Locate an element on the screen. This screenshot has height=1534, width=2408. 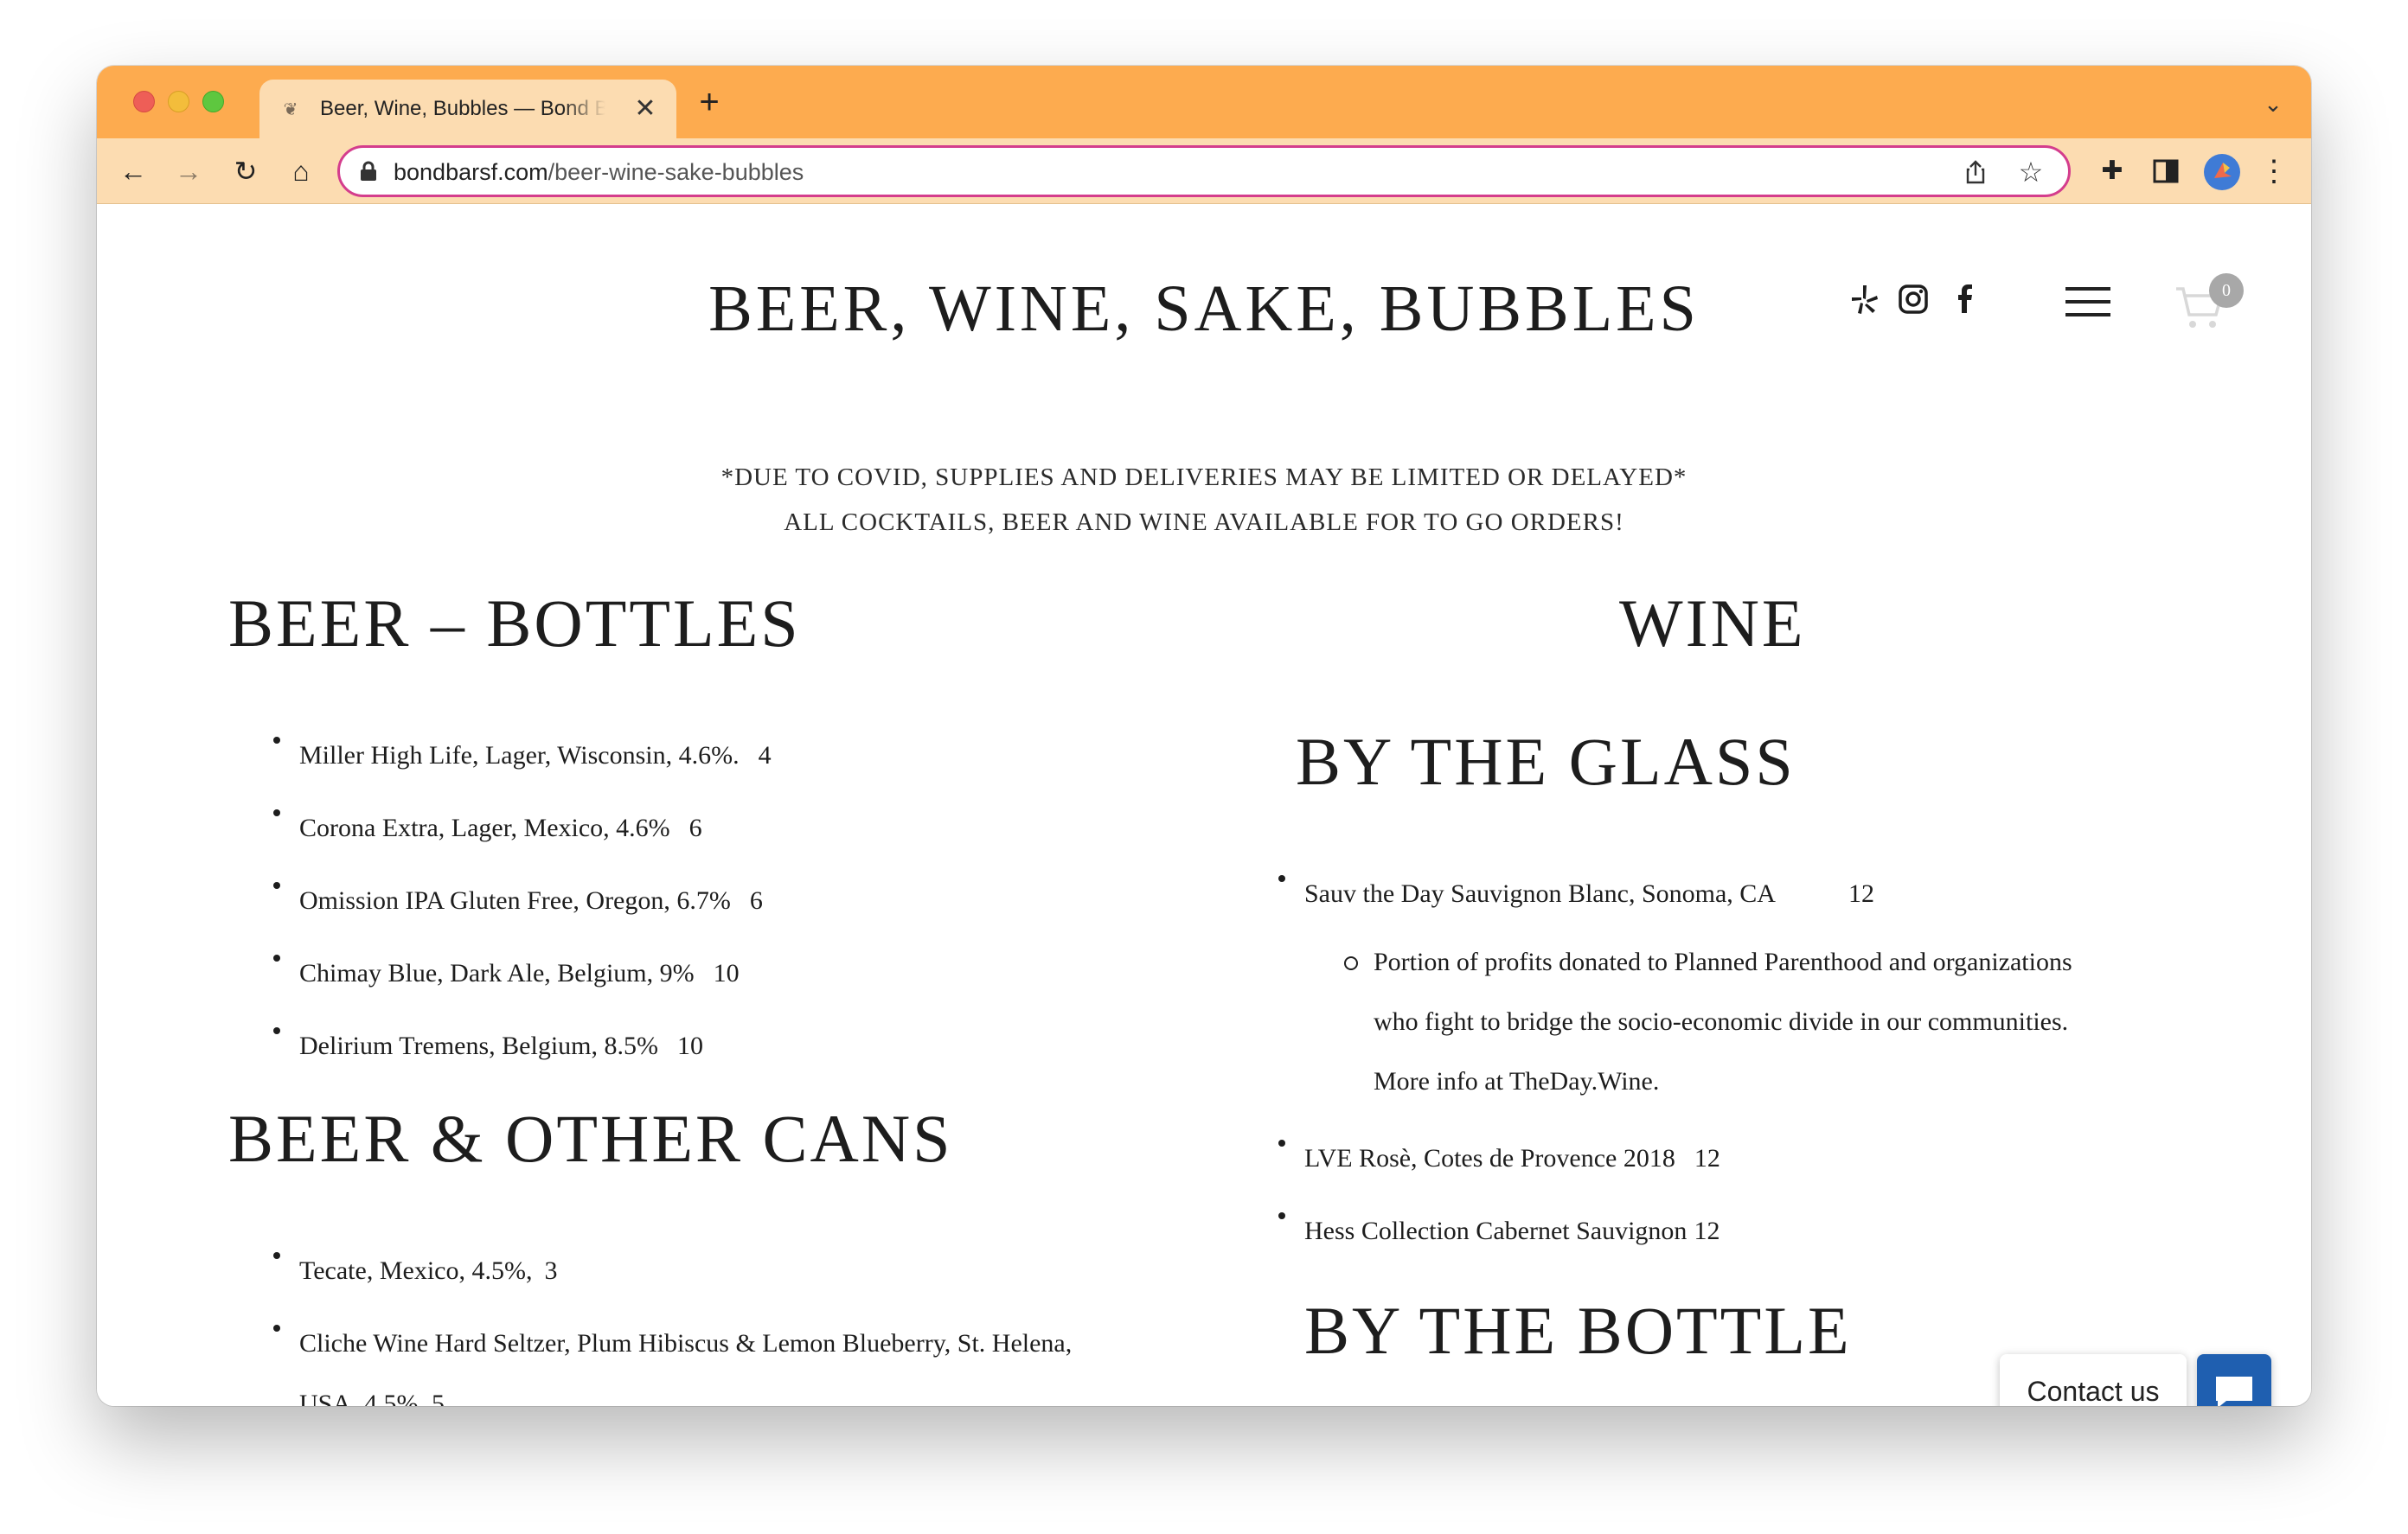
by-the-bottle-heading: BY THE BOTTLE is located at coordinates (1578, 1330).